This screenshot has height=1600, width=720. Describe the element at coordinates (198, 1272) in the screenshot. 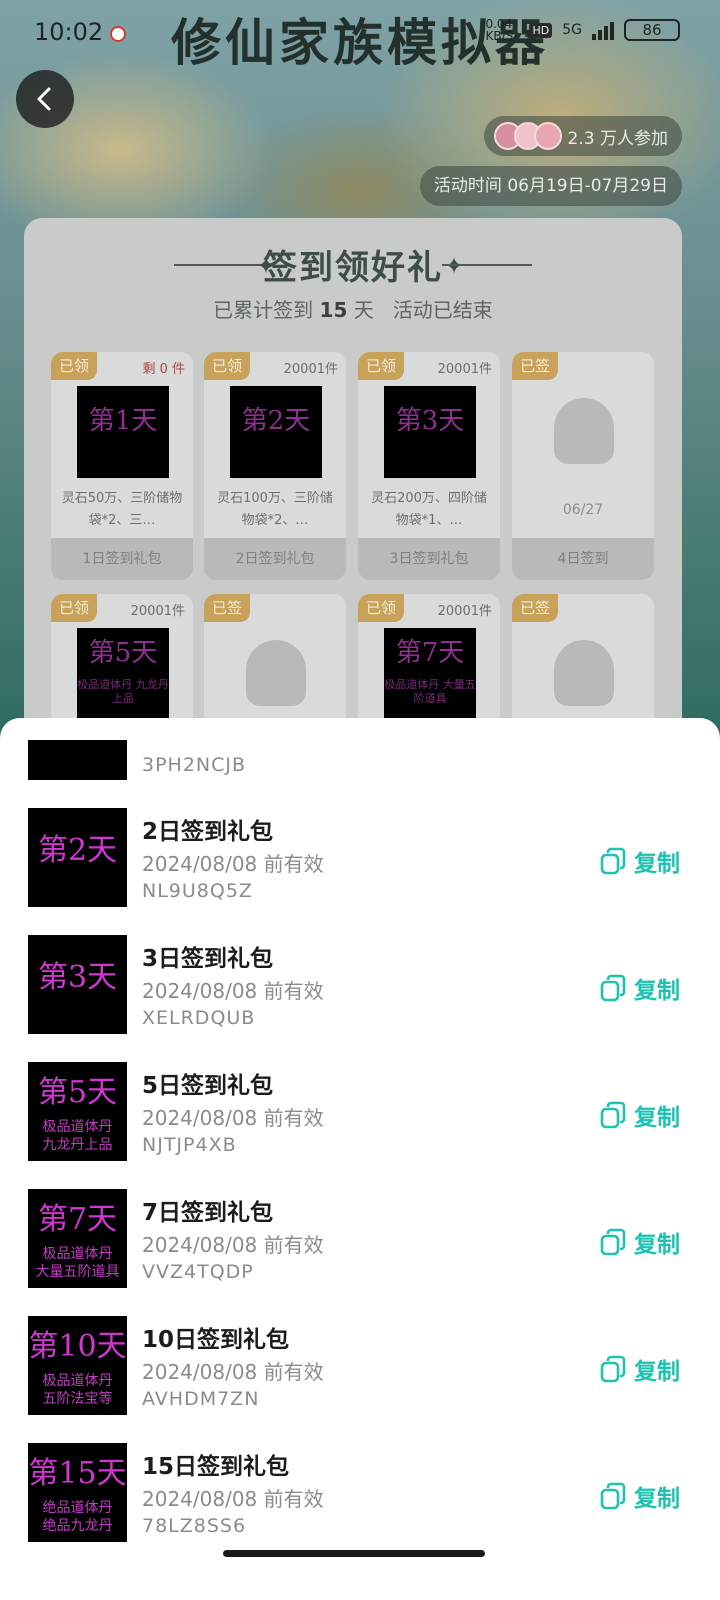

I see `gift-code: VVZ4TQDP` at that location.